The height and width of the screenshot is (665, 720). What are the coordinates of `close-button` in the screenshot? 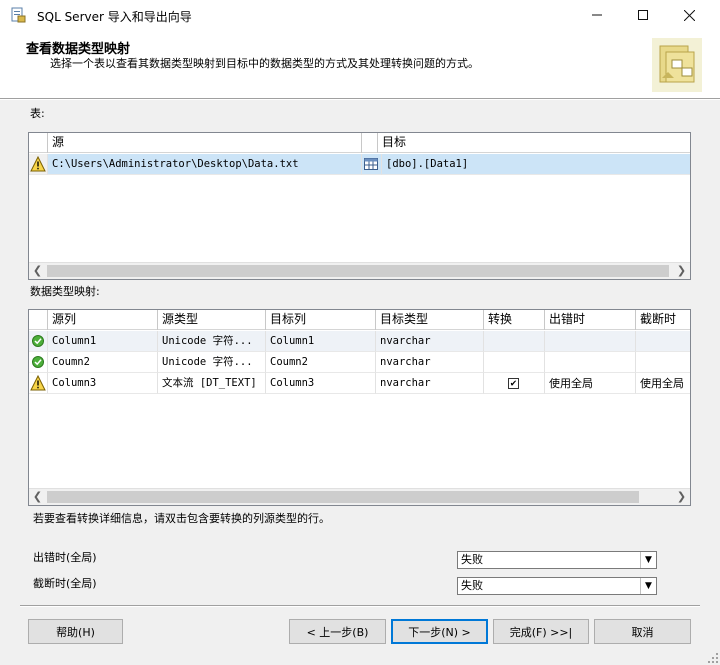 It's located at (689, 15).